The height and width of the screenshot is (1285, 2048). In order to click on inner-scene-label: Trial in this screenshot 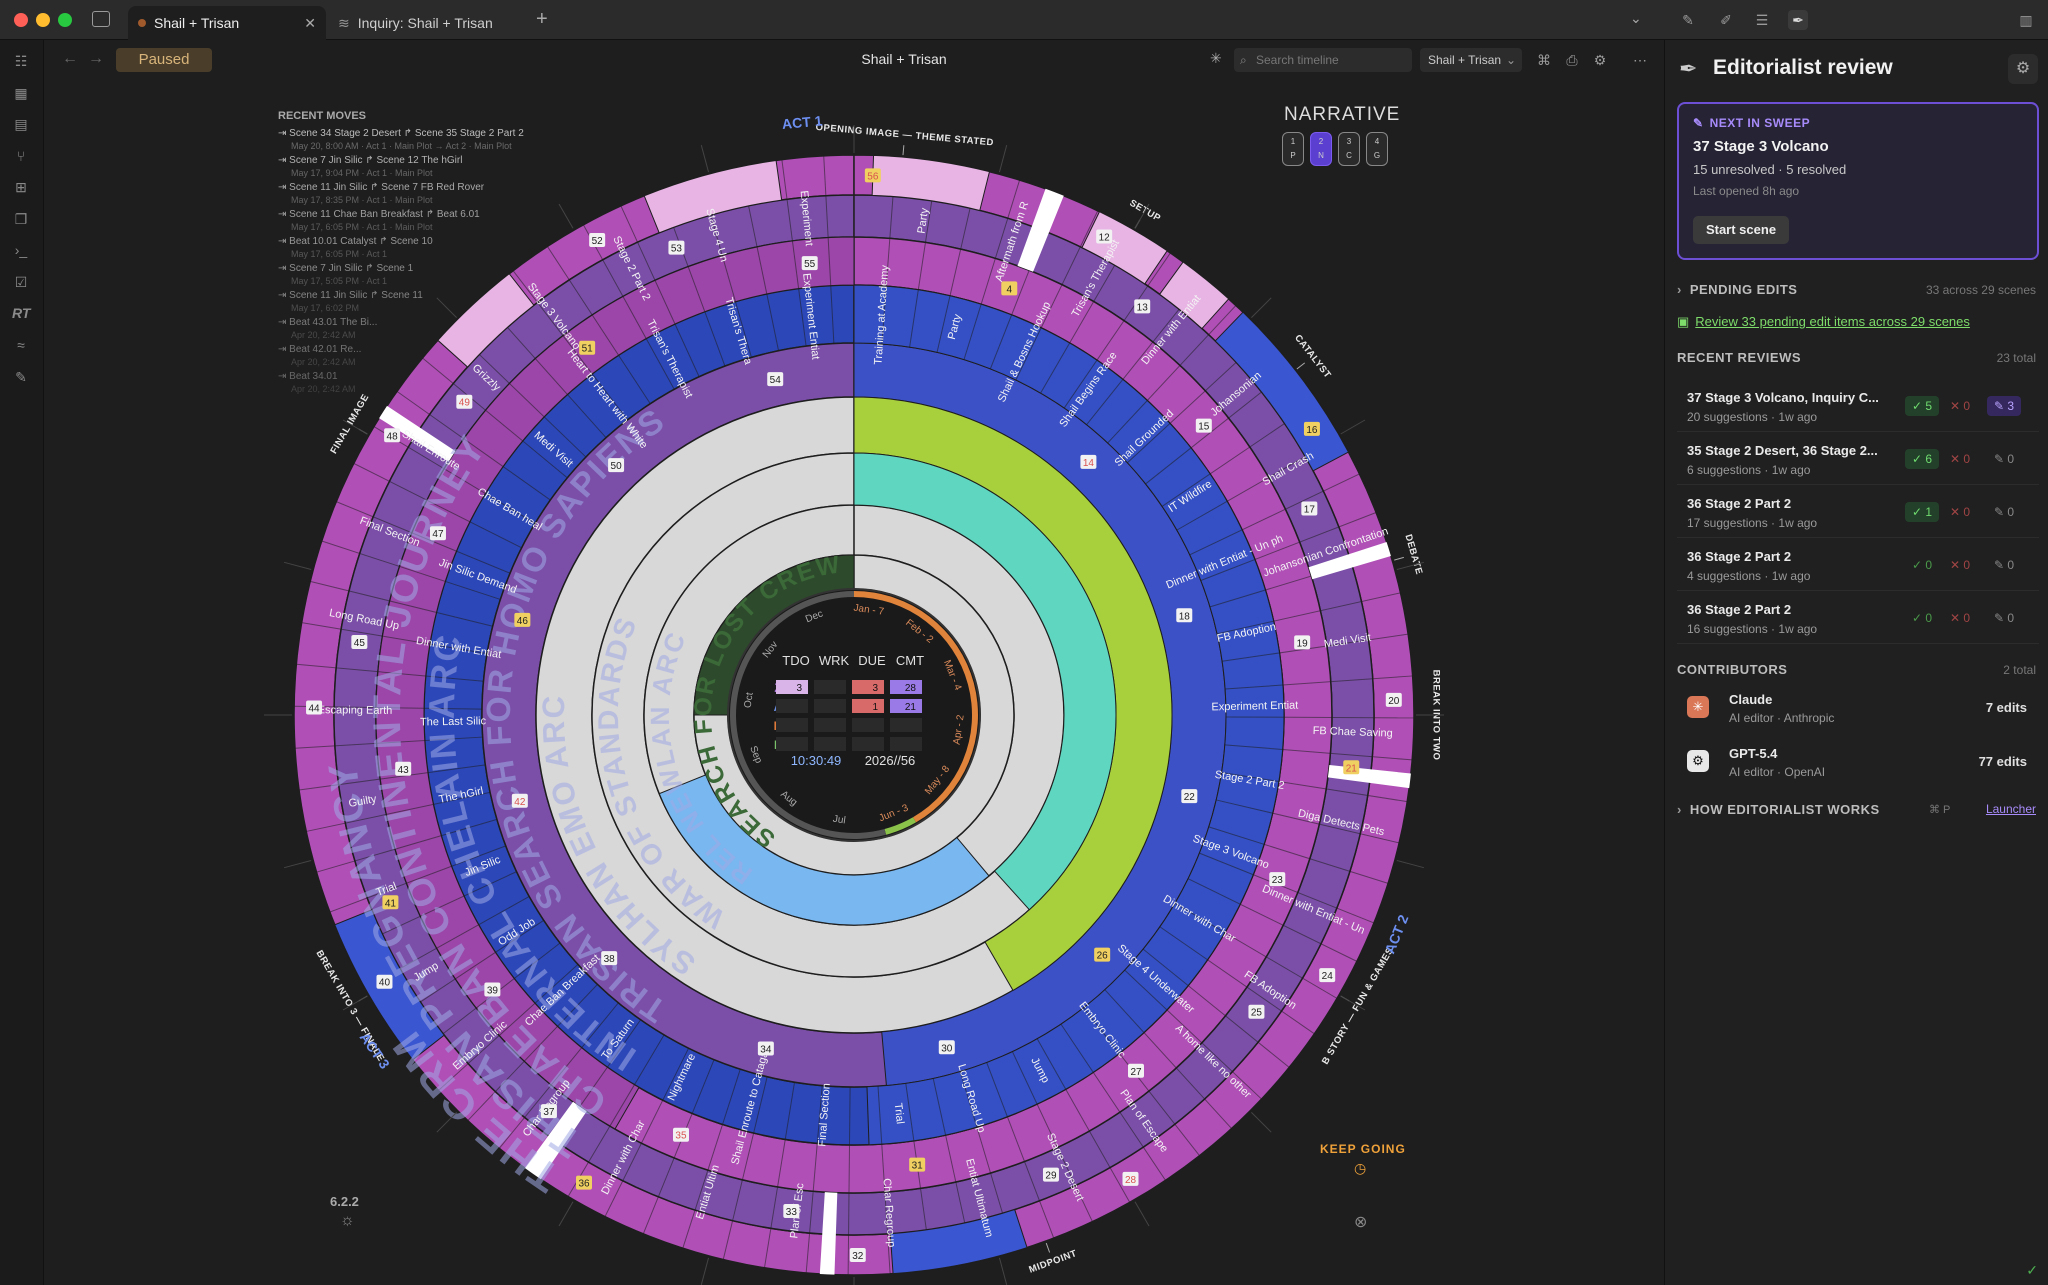, I will do `click(899, 1113)`.